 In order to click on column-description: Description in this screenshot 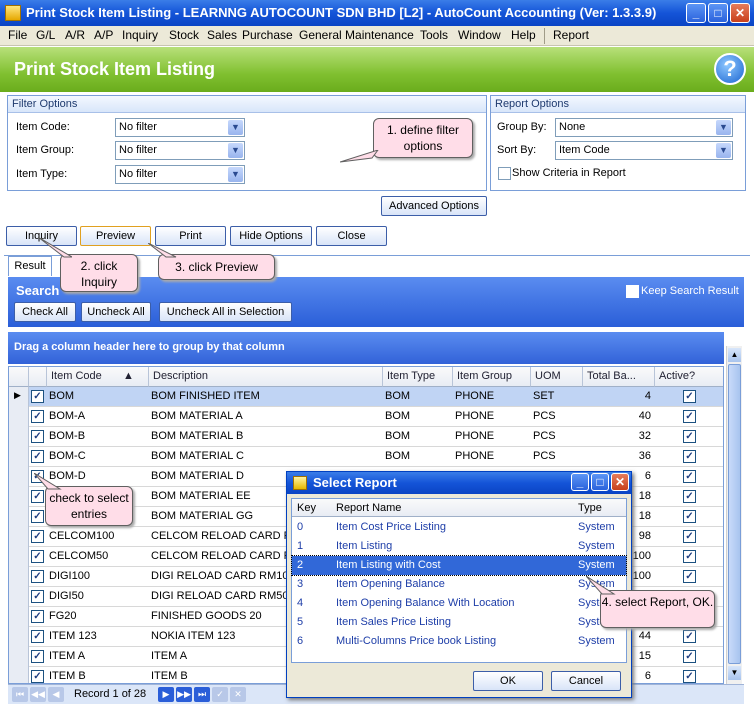, I will do `click(266, 377)`.